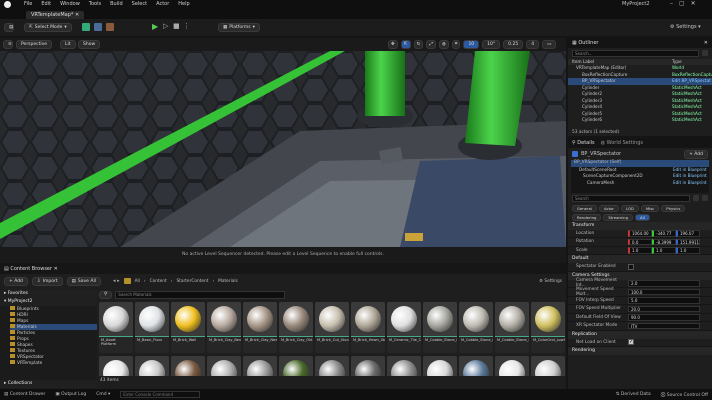  Describe the element at coordinates (640, 259) in the screenshot. I see `default-category: Default` at that location.